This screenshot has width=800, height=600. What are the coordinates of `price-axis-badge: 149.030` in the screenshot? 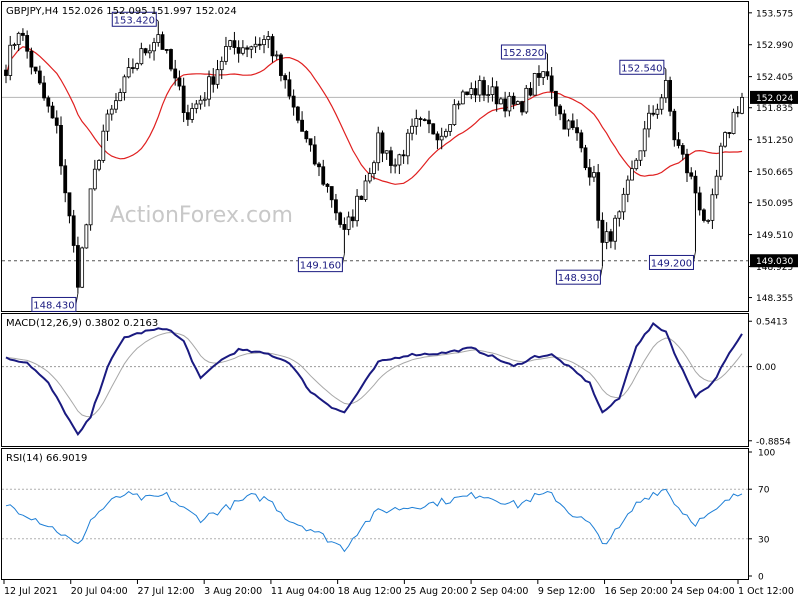 It's located at (774, 261).